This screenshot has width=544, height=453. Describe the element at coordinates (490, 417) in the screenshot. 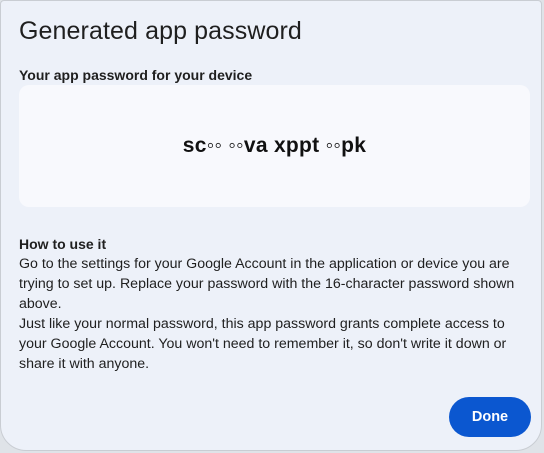

I see `done-button: Done` at that location.